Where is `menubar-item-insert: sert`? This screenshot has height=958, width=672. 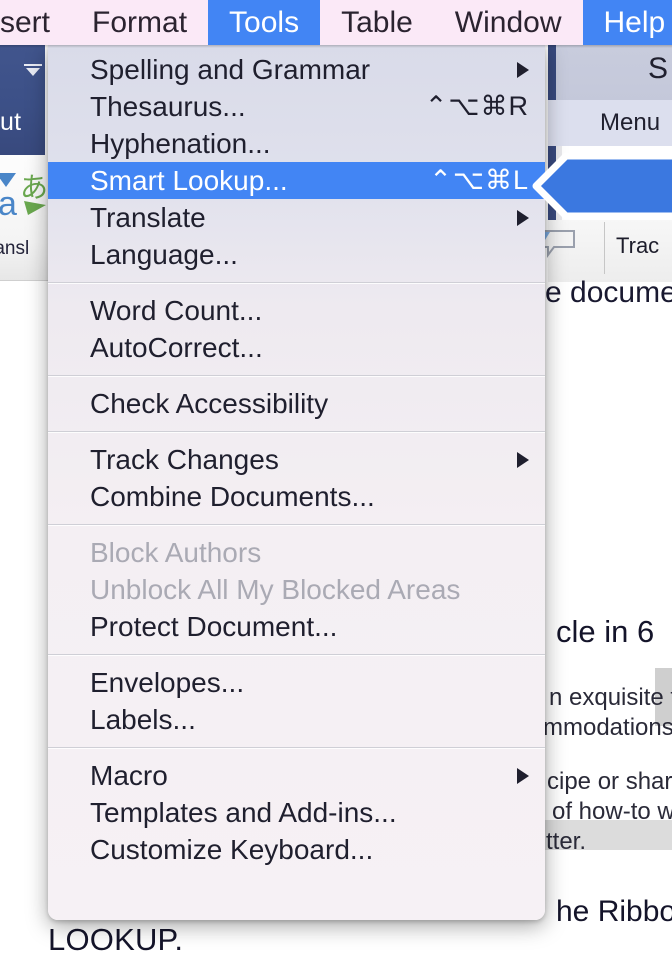 menubar-item-insert: sert is located at coordinates (35, 22).